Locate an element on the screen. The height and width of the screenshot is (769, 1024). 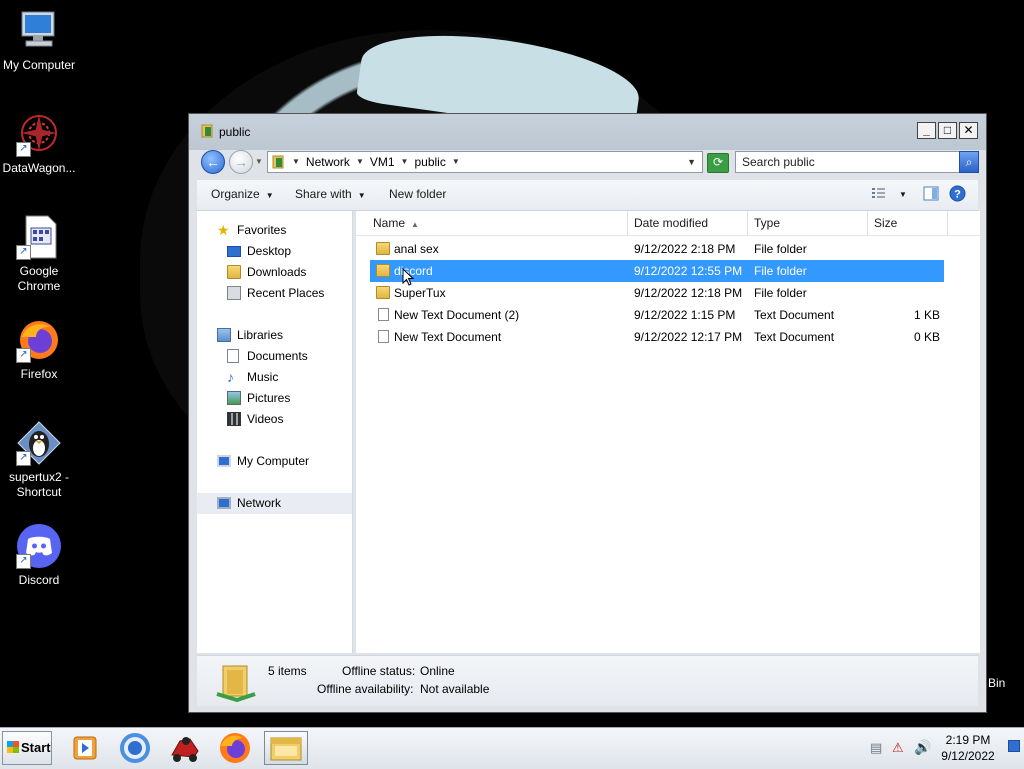
nav-network: Network is located at coordinates (274, 503).